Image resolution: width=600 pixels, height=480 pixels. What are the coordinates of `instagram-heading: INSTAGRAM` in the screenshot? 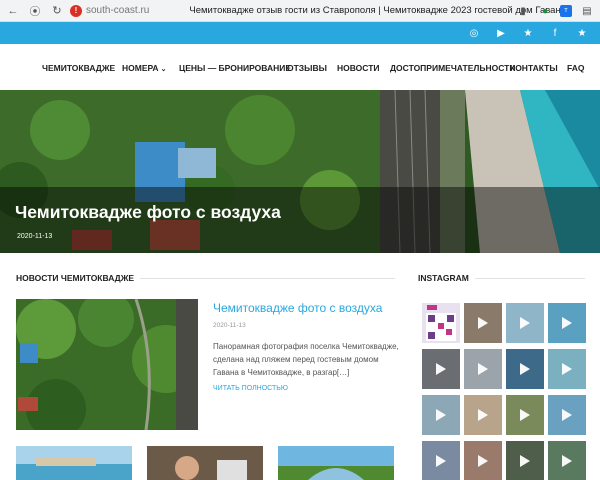 It's located at (443, 278).